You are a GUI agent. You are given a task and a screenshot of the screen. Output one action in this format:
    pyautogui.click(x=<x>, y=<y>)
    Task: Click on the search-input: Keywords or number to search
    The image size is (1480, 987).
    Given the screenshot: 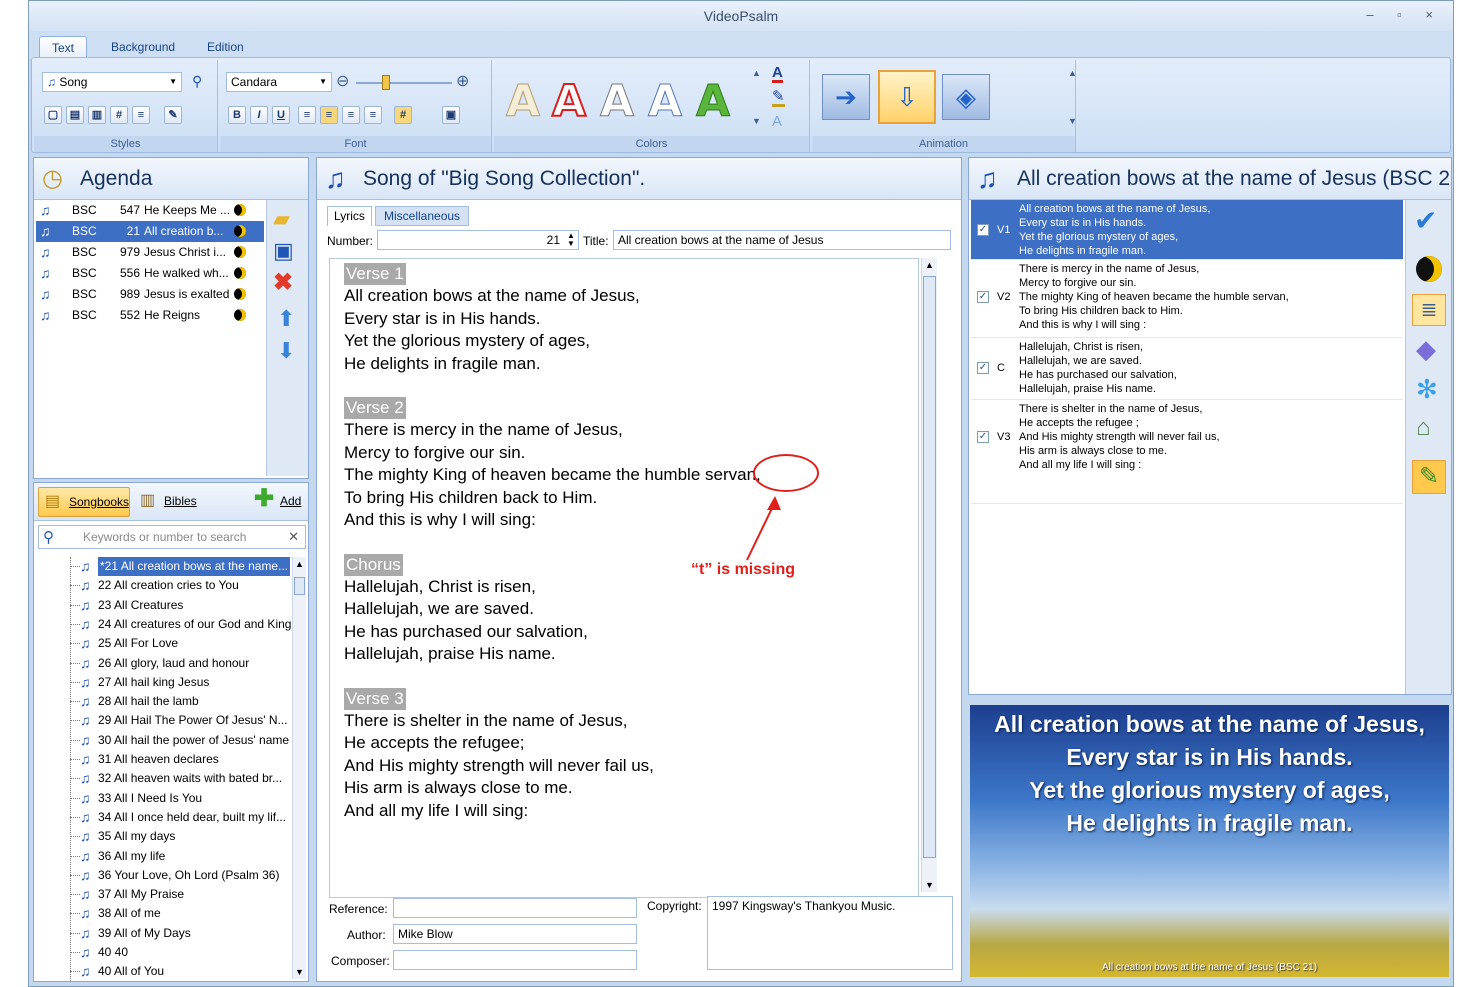 What is the action you would take?
    pyautogui.click(x=164, y=537)
    